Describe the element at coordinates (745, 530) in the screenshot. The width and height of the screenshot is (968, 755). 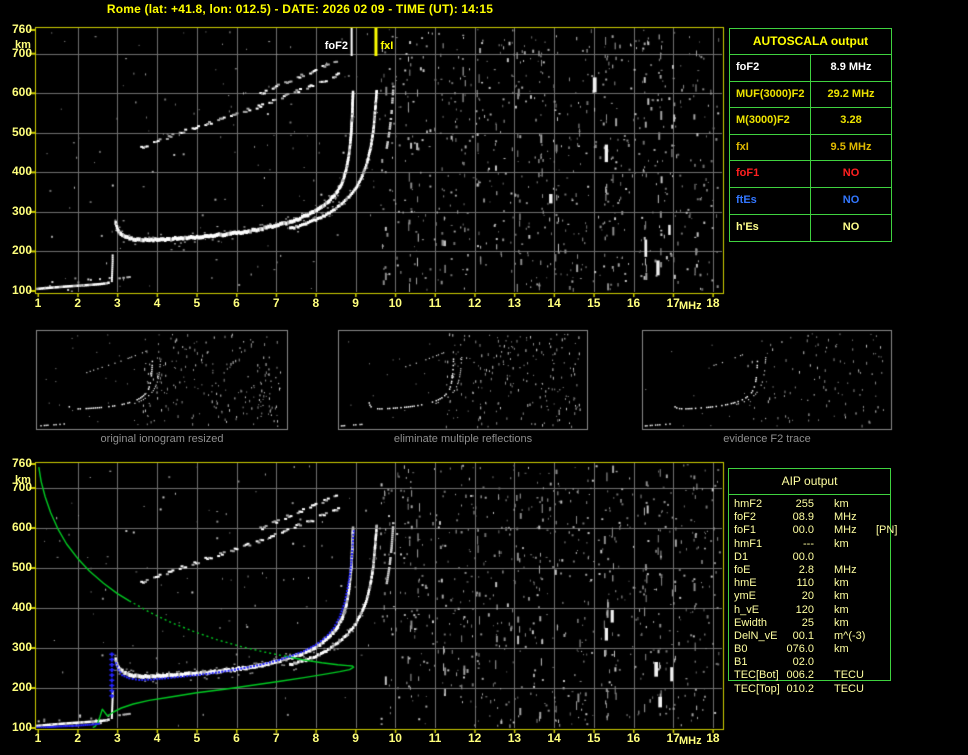
I see `aip-label: foF1` at that location.